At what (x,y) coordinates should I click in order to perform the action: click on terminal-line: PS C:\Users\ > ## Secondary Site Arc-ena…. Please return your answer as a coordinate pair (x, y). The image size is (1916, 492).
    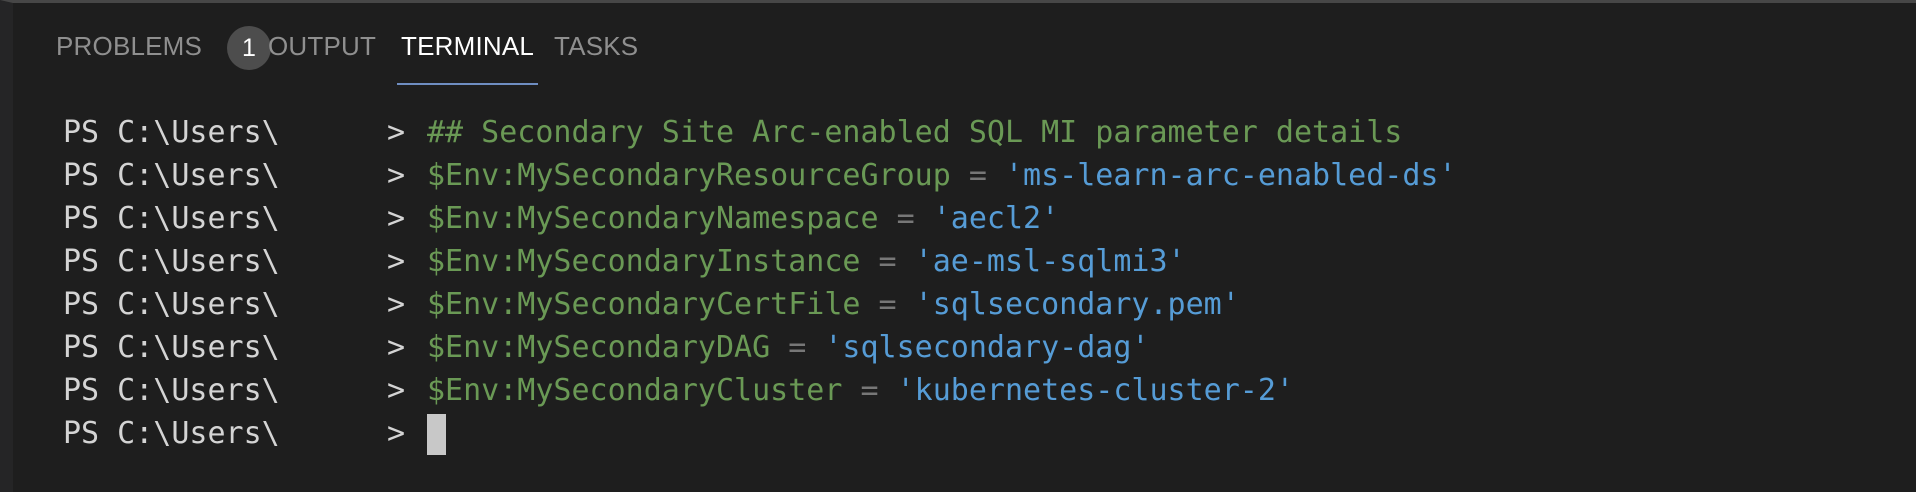
    Looking at the image, I should click on (989, 132).